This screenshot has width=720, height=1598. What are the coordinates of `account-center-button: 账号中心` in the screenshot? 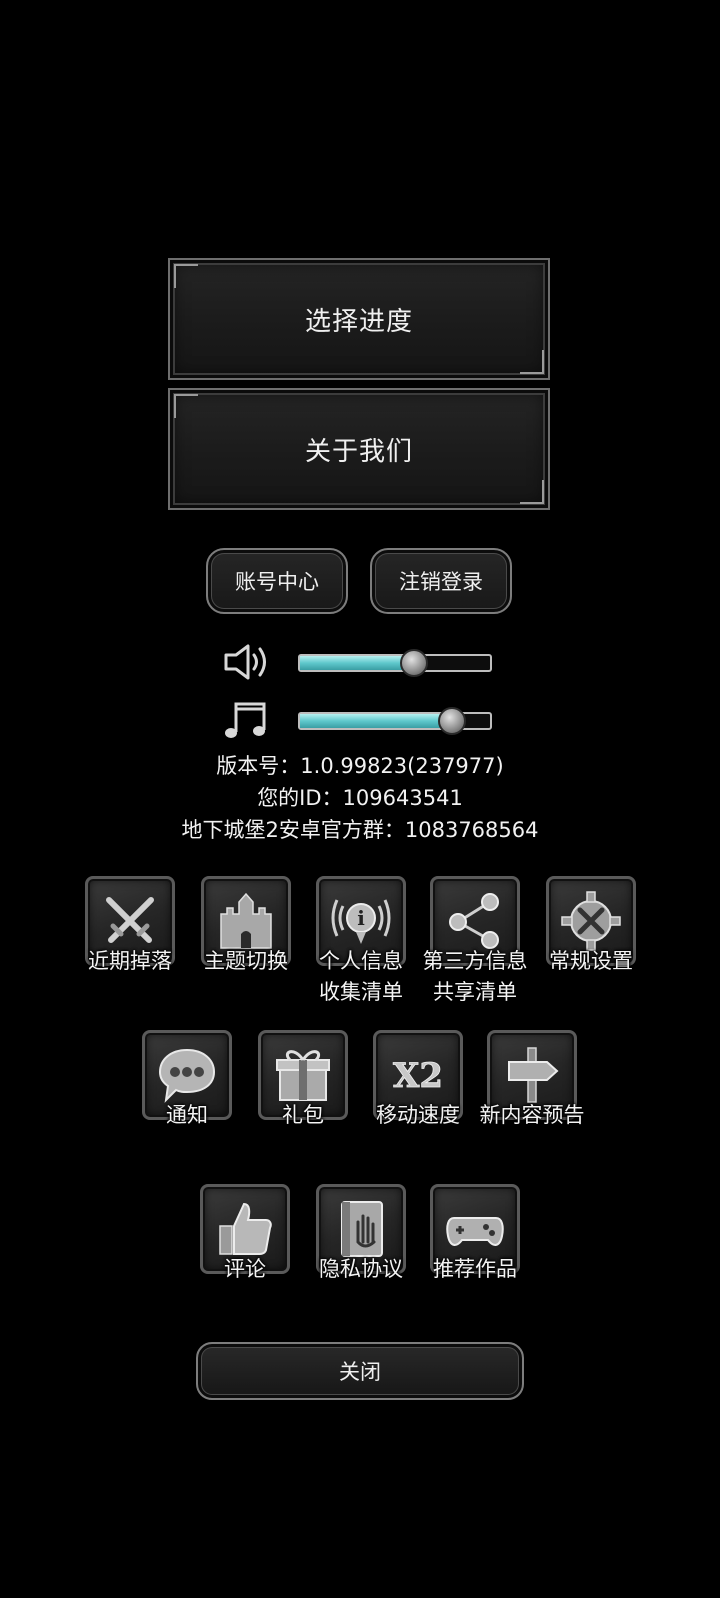 It's located at (277, 581).